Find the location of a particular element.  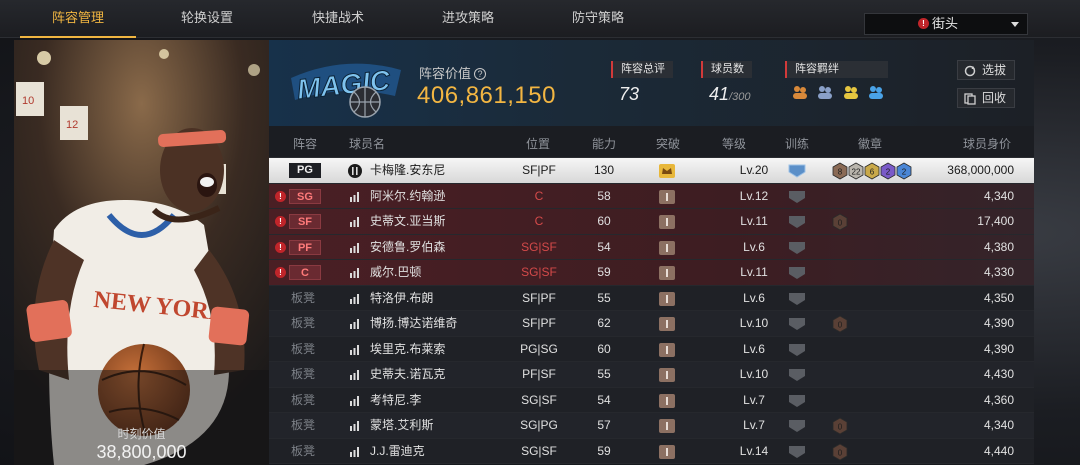

player-level: Lv.11 is located at coordinates (754, 272).